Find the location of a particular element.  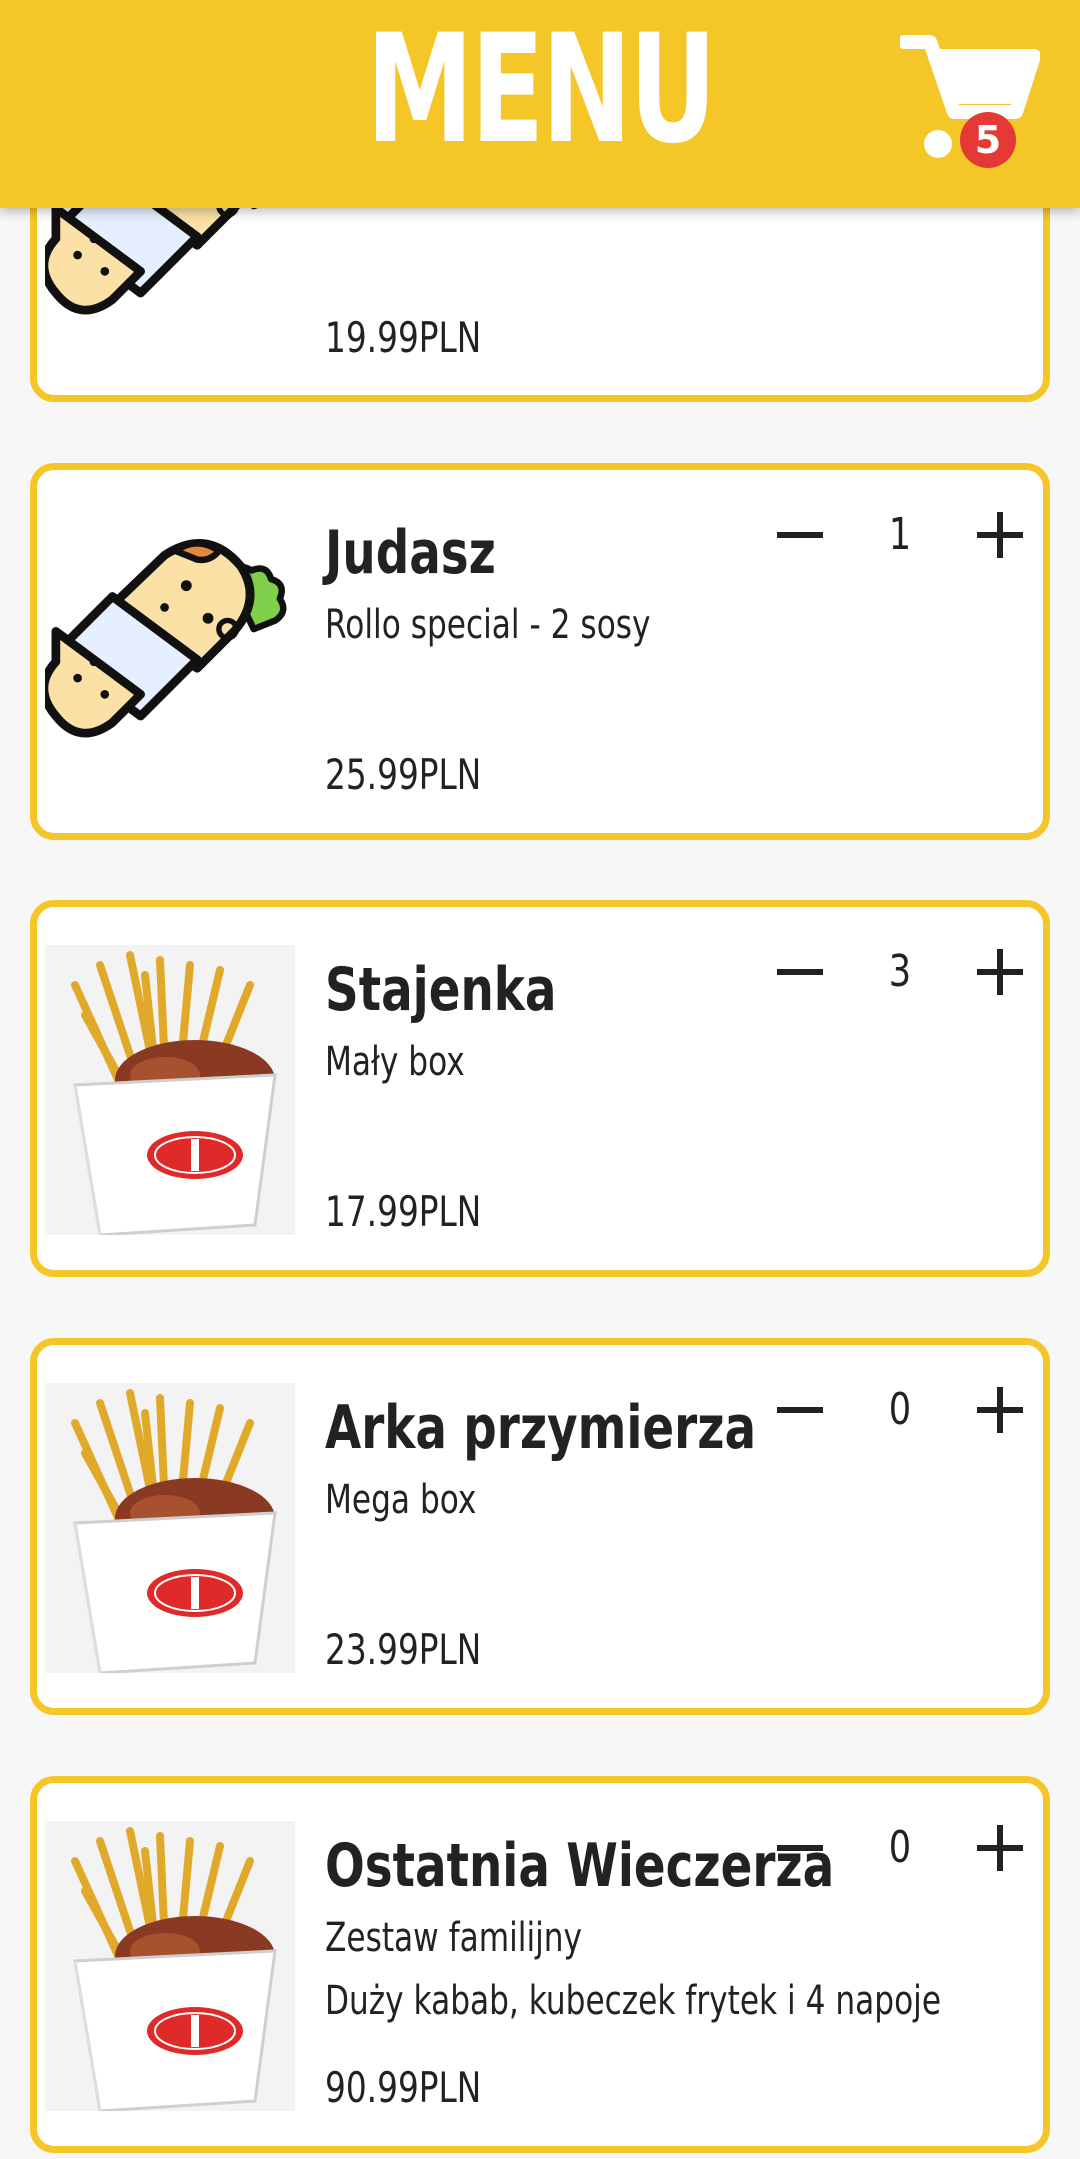

cart-button: 5 is located at coordinates (970, 100).